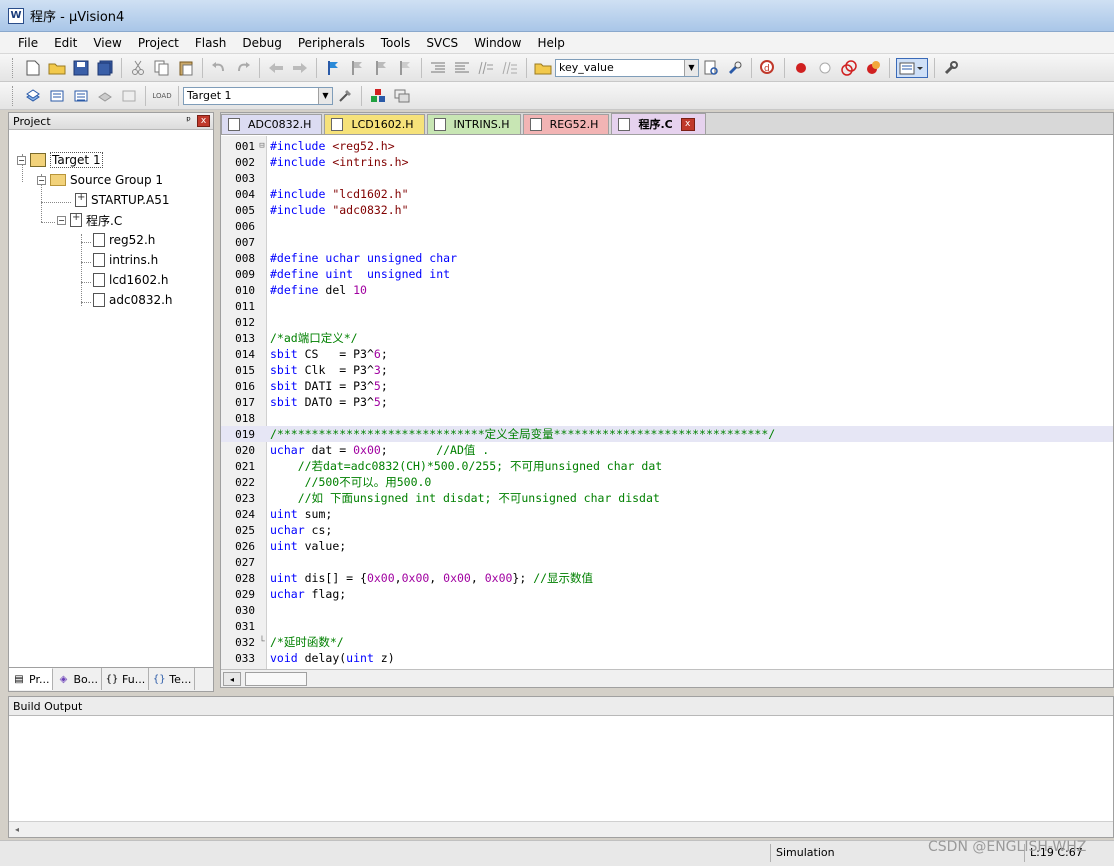 The width and height of the screenshot is (1114, 866). I want to click on save-icon, so click(81, 68).